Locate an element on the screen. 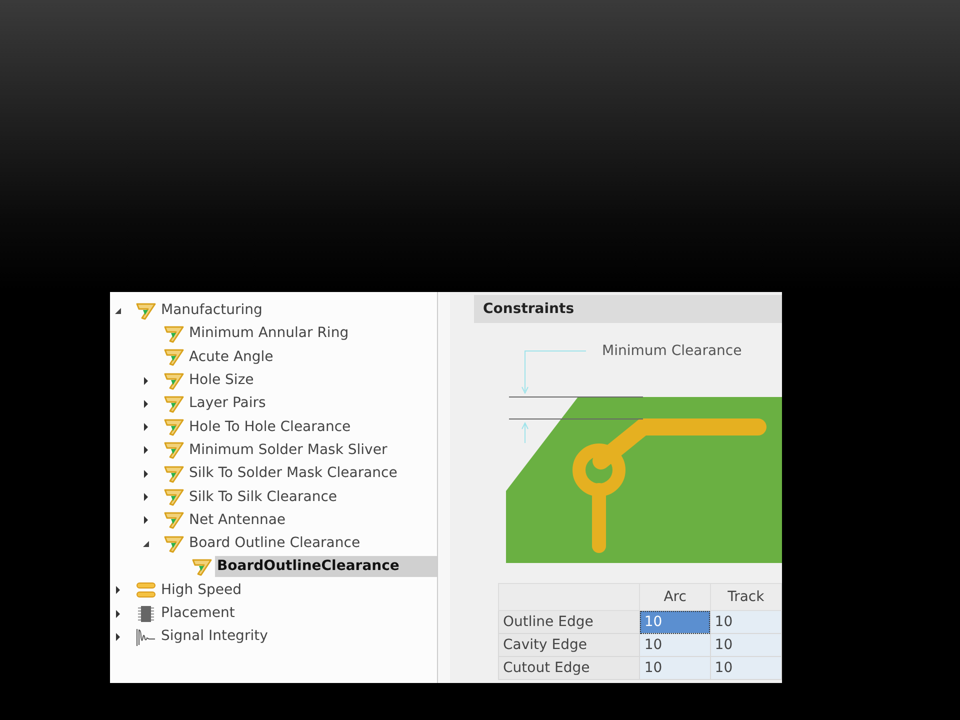 The width and height of the screenshot is (960, 720). column-header: Track is located at coordinates (746, 597).